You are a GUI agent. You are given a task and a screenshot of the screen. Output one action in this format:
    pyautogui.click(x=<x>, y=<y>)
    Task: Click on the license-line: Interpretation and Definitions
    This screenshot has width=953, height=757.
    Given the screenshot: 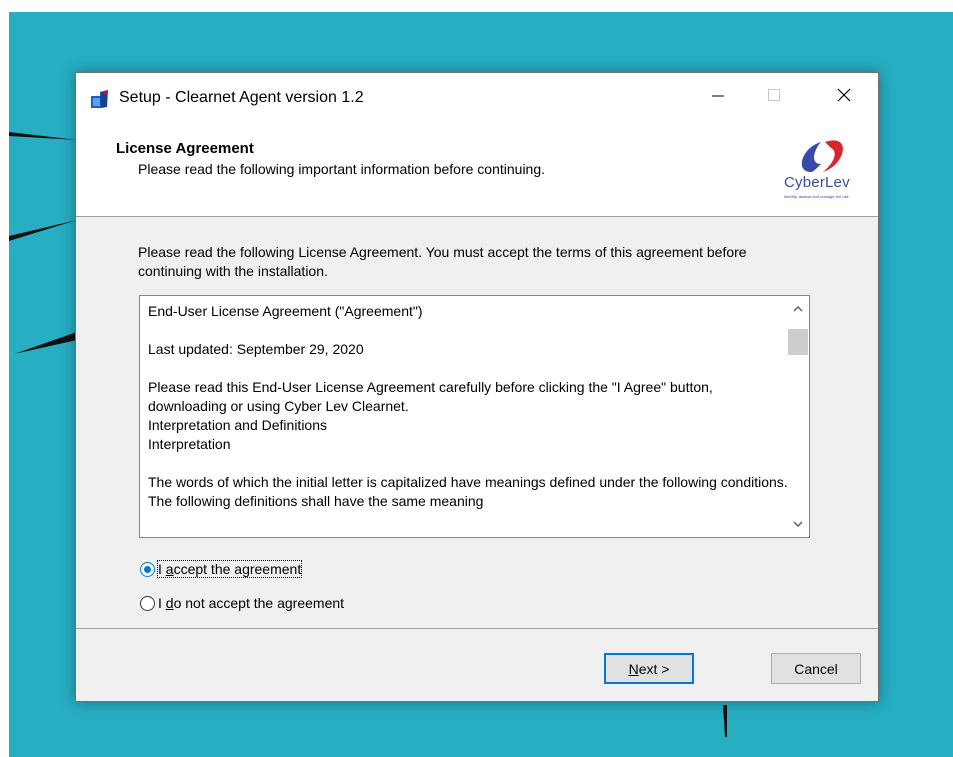 What is the action you would take?
    pyautogui.click(x=237, y=425)
    